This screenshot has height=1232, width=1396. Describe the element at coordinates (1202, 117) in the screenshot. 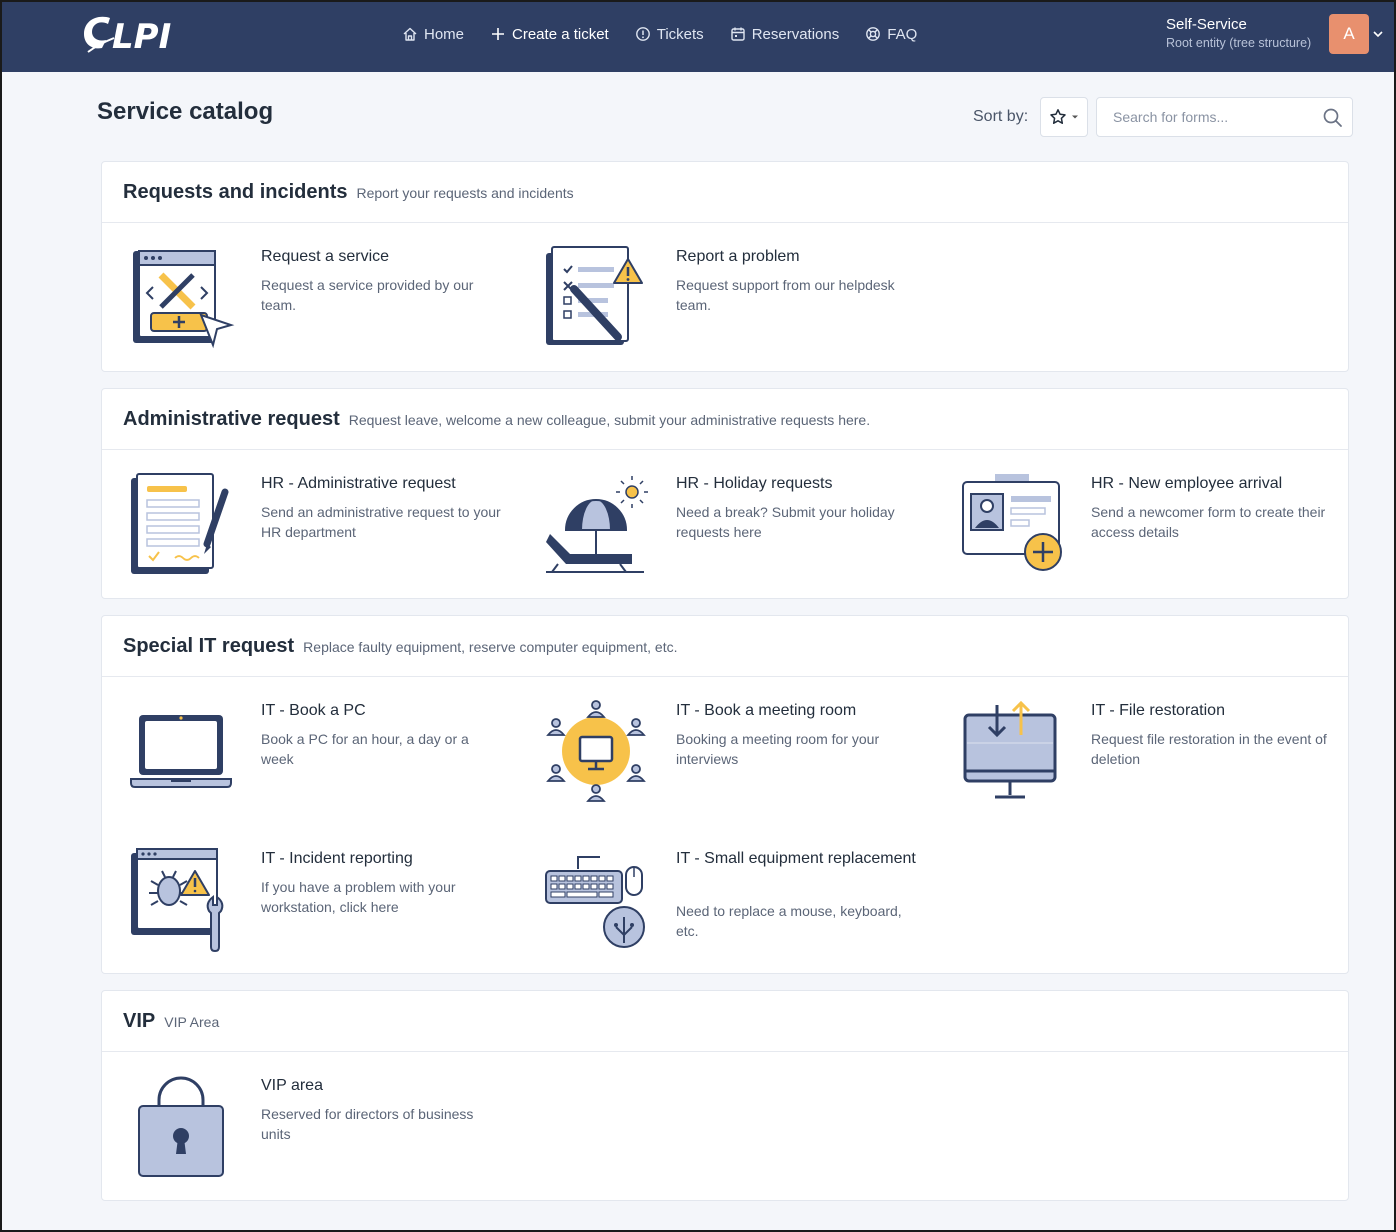

I see `search-input` at that location.